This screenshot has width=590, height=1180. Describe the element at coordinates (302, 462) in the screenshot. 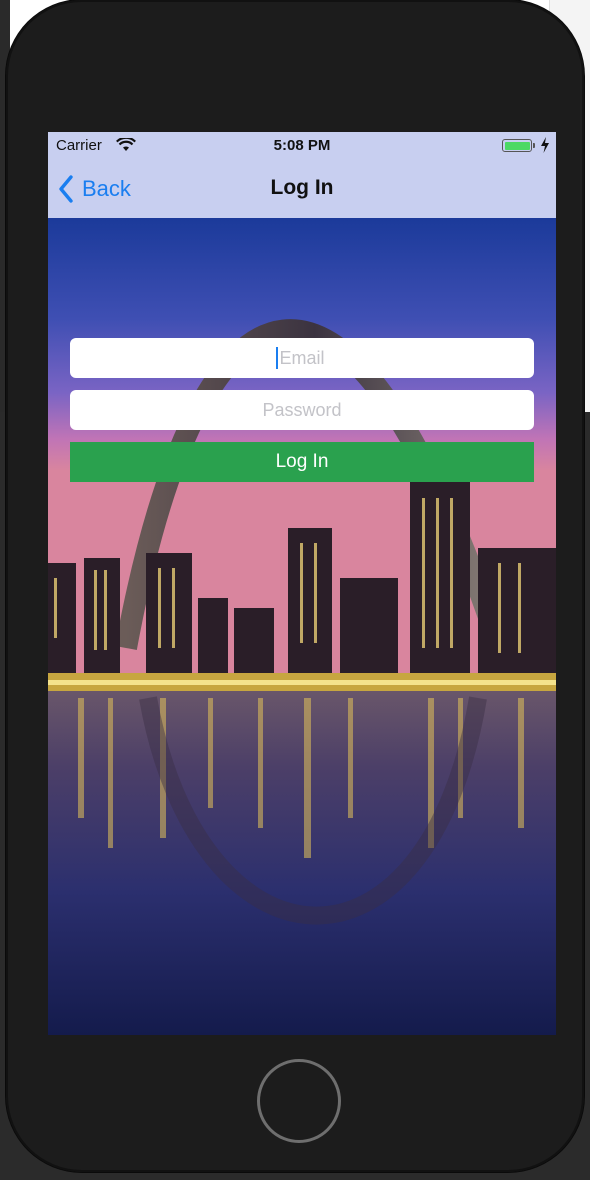

I see `login-button: Log In` at that location.